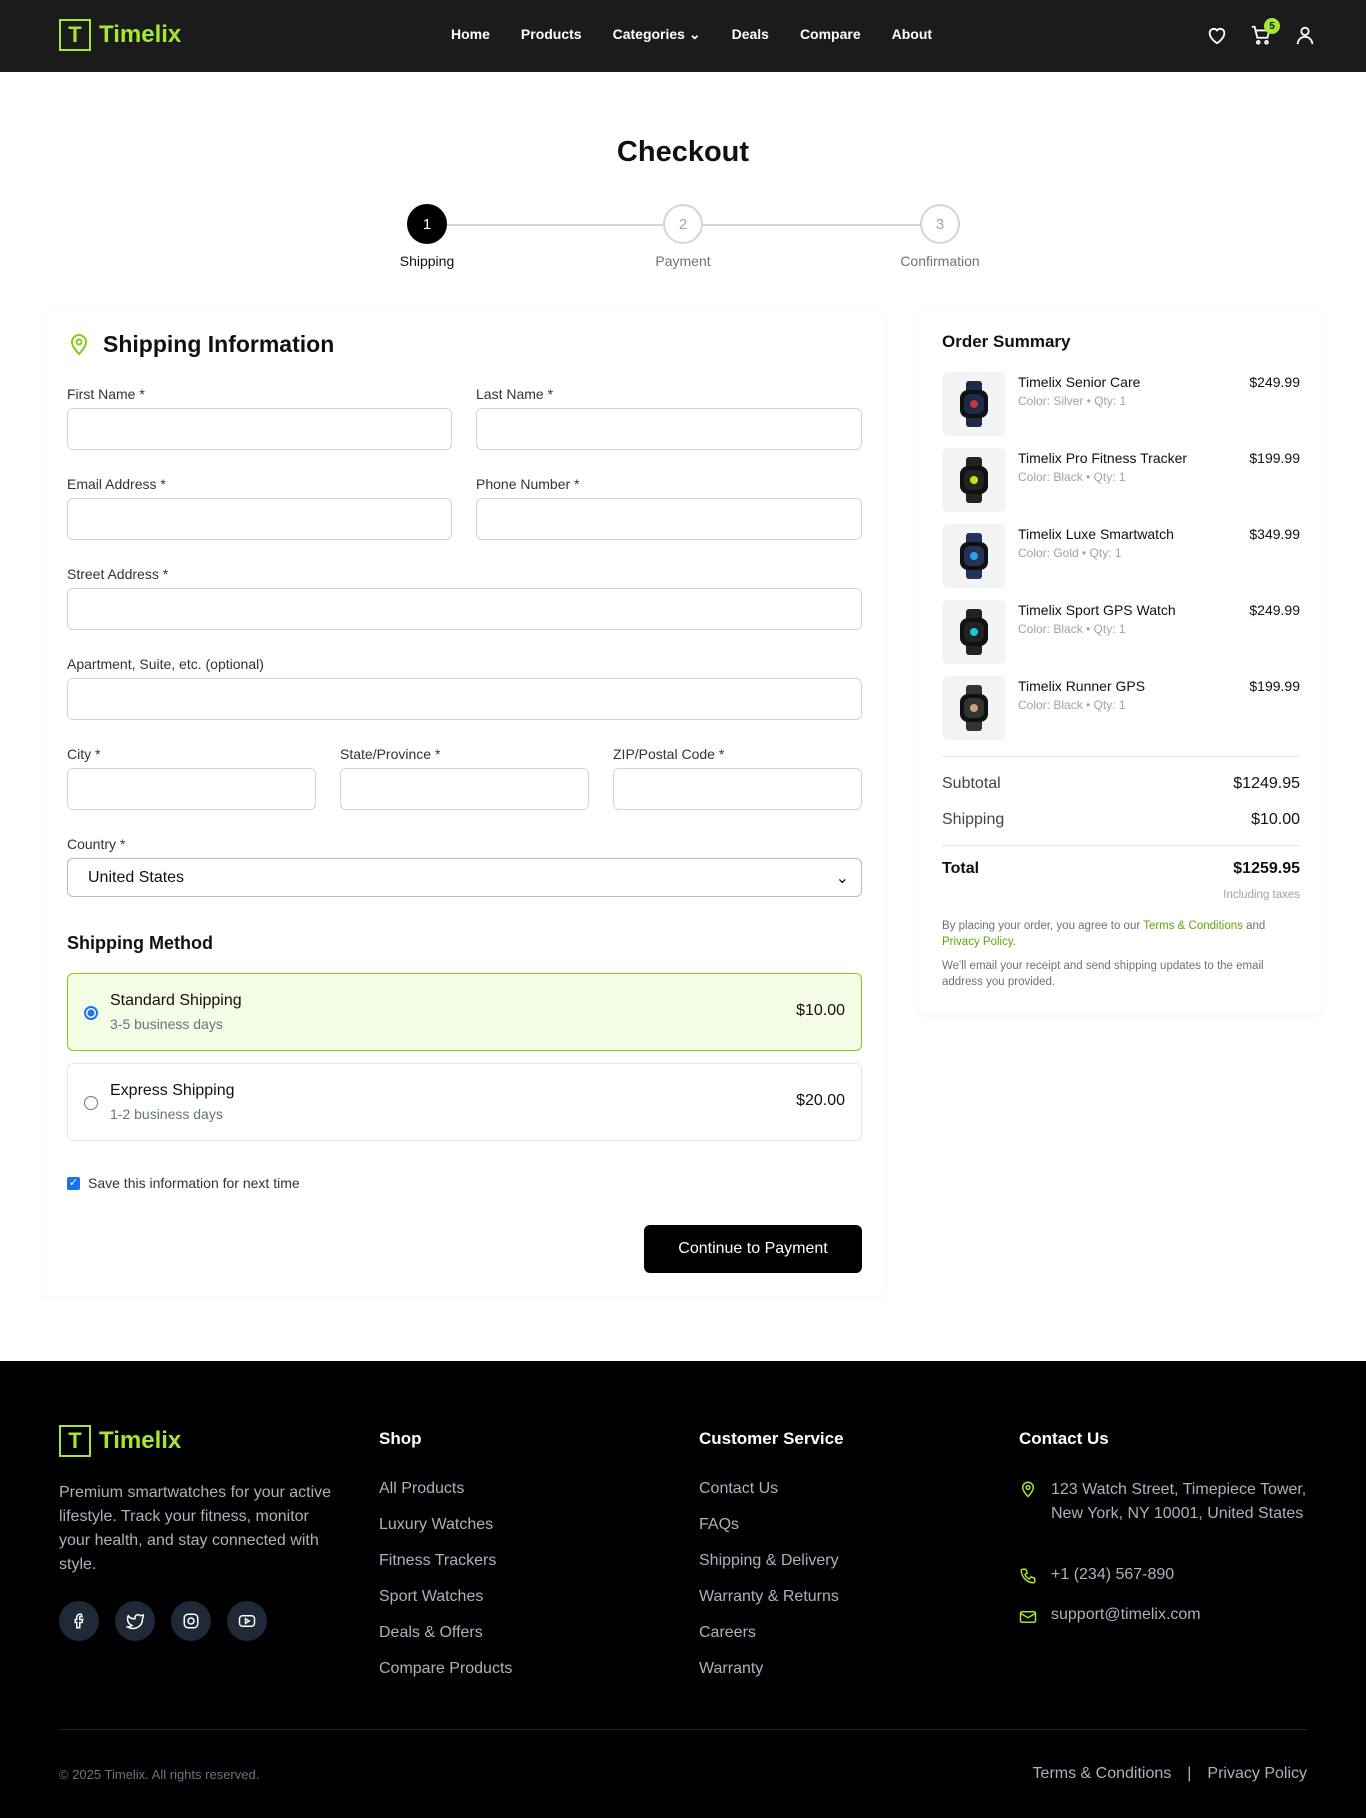 This screenshot has height=1818, width=1366. What do you see at coordinates (683, 1729) in the screenshot?
I see `footer-divider` at bounding box center [683, 1729].